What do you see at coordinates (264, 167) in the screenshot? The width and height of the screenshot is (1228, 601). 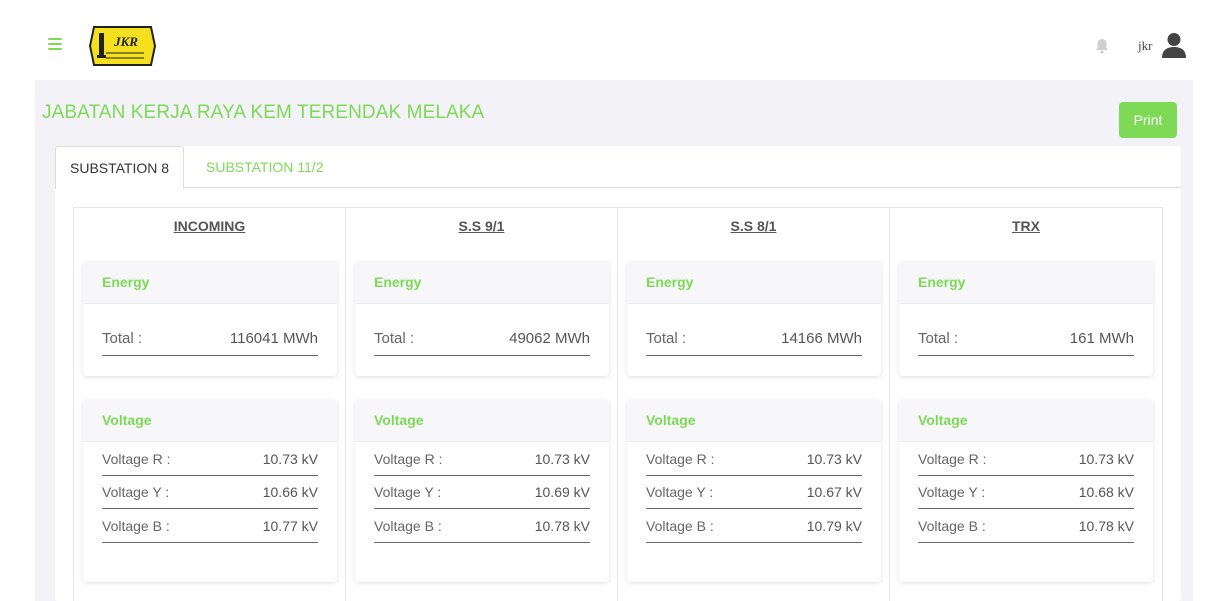 I see `tab-substation-11-2: SUBSTATION 11/2` at bounding box center [264, 167].